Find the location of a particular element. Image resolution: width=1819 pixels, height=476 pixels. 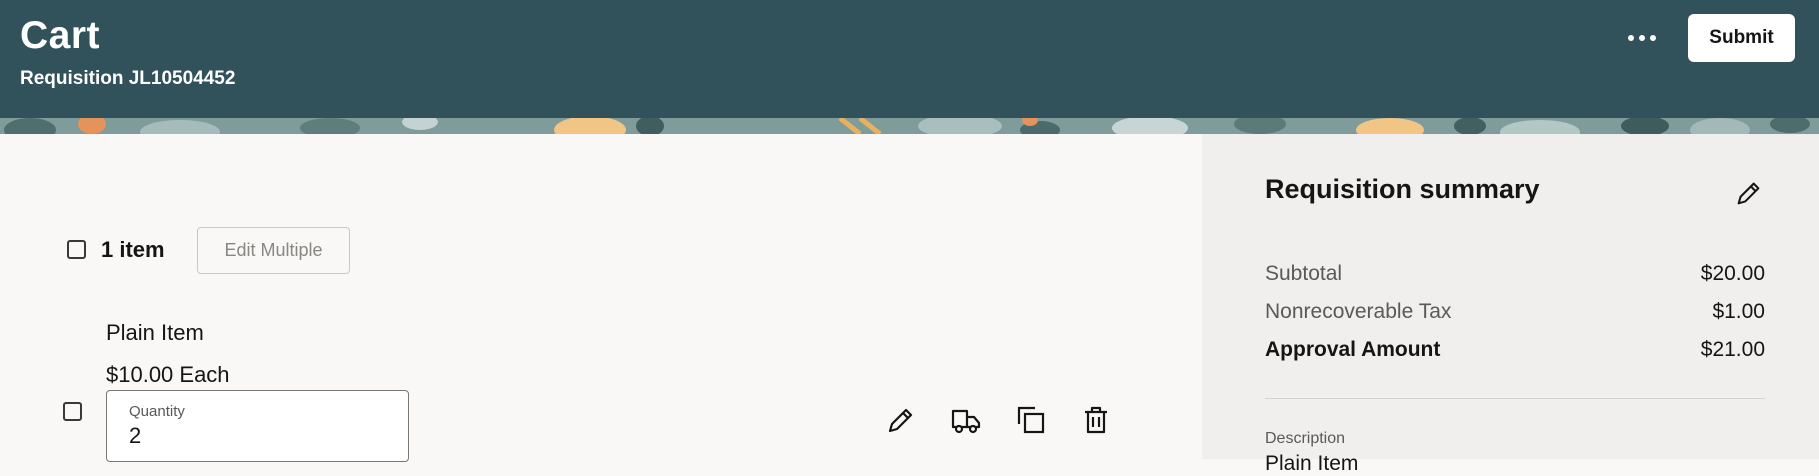

approval-amount-row: Approval Amount $21.00 is located at coordinates (1515, 350).